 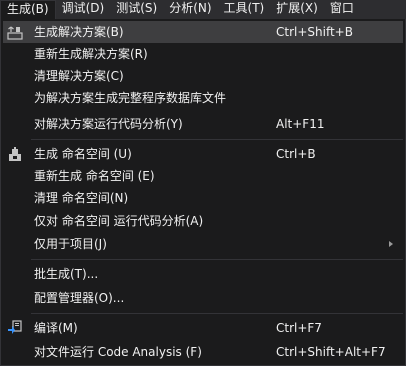 I want to click on build-project-icon, so click(x=15, y=154).